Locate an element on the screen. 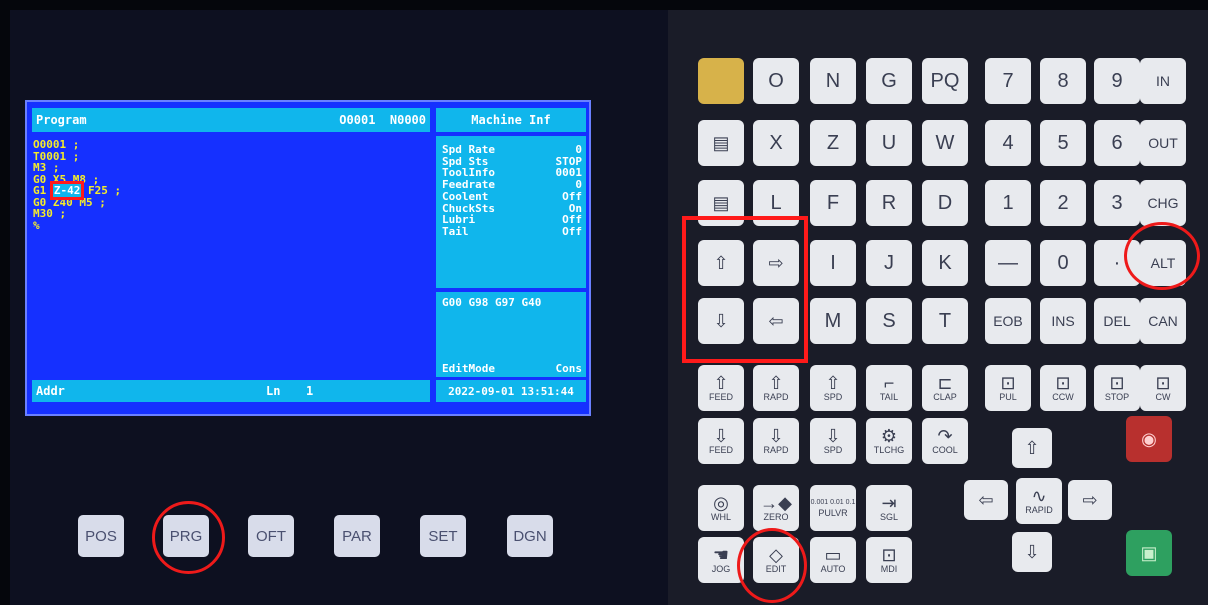 The width and height of the screenshot is (1208, 605). auto-mode-key: ▭ AUTO is located at coordinates (833, 560).